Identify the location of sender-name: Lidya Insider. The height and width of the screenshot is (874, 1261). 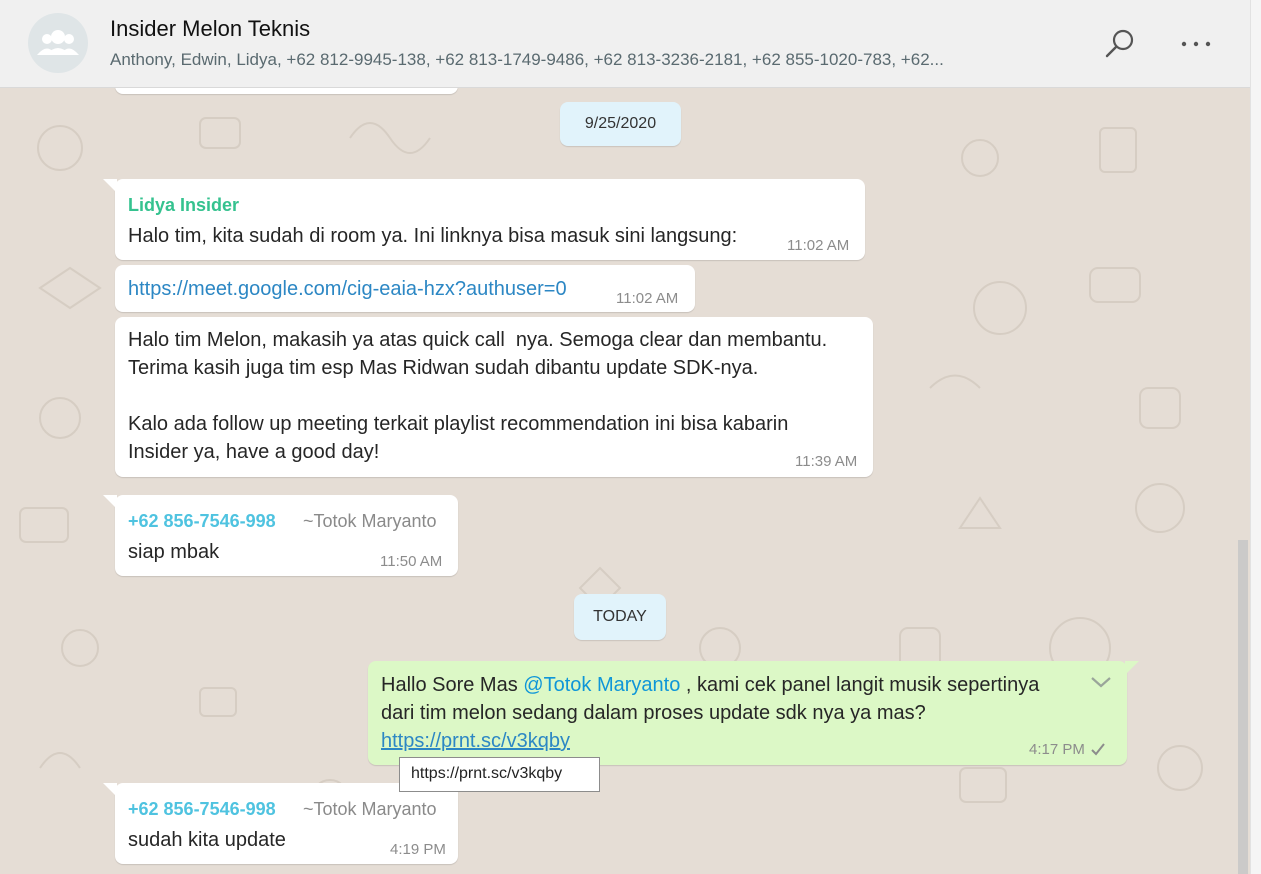
(183, 205).